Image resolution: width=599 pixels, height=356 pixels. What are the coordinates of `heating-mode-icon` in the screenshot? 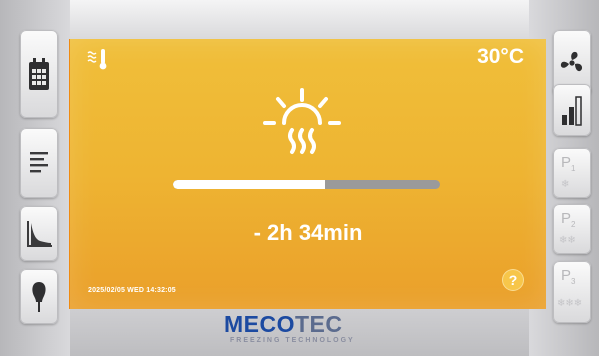 It's located at (97, 59).